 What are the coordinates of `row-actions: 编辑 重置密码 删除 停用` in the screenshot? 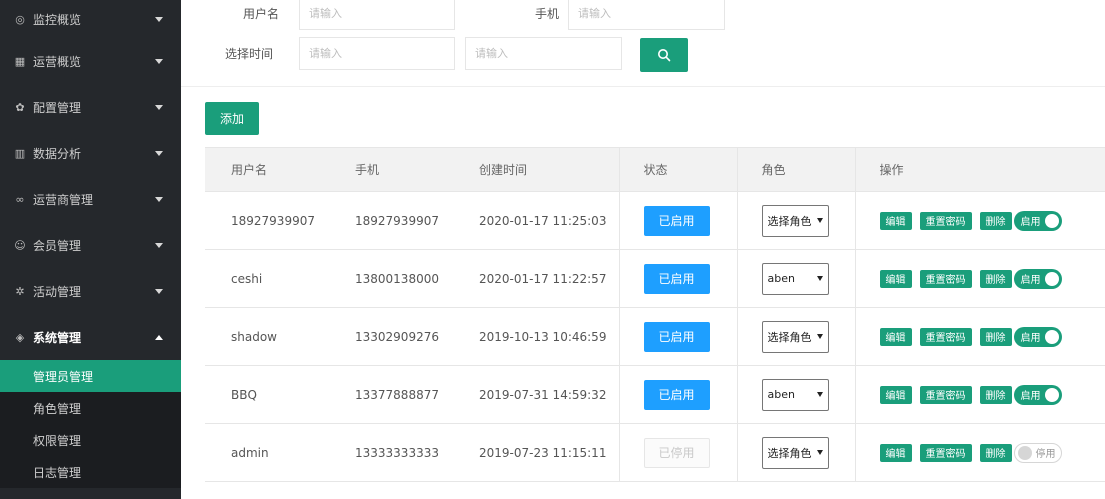 It's located at (992, 452).